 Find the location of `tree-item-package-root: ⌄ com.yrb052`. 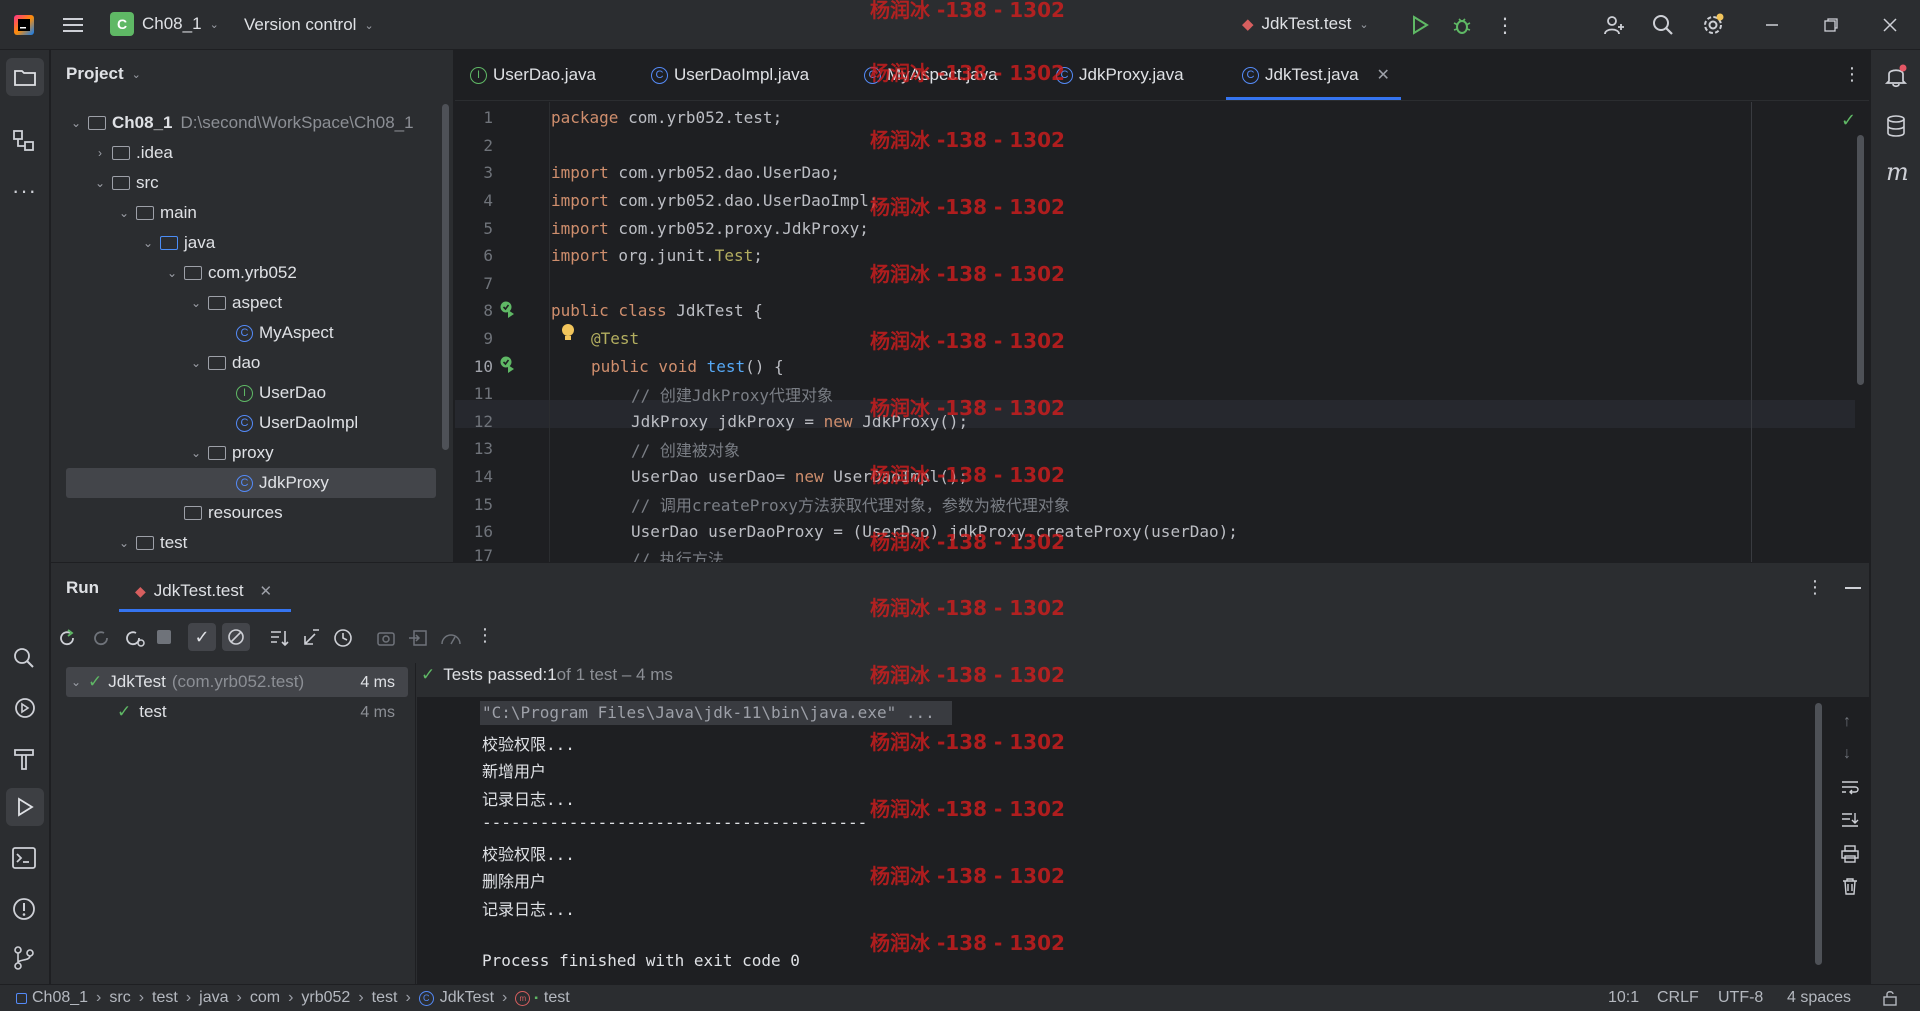

tree-item-package-root: ⌄ com.yrb052 is located at coordinates (230, 273).